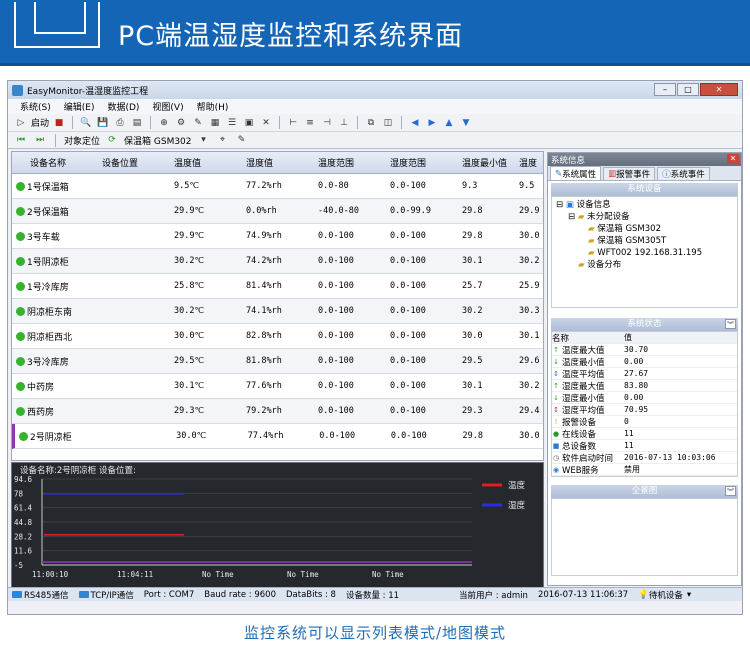 This screenshot has width=750, height=657. I want to click on map-view-icon: ▣, so click(249, 123).